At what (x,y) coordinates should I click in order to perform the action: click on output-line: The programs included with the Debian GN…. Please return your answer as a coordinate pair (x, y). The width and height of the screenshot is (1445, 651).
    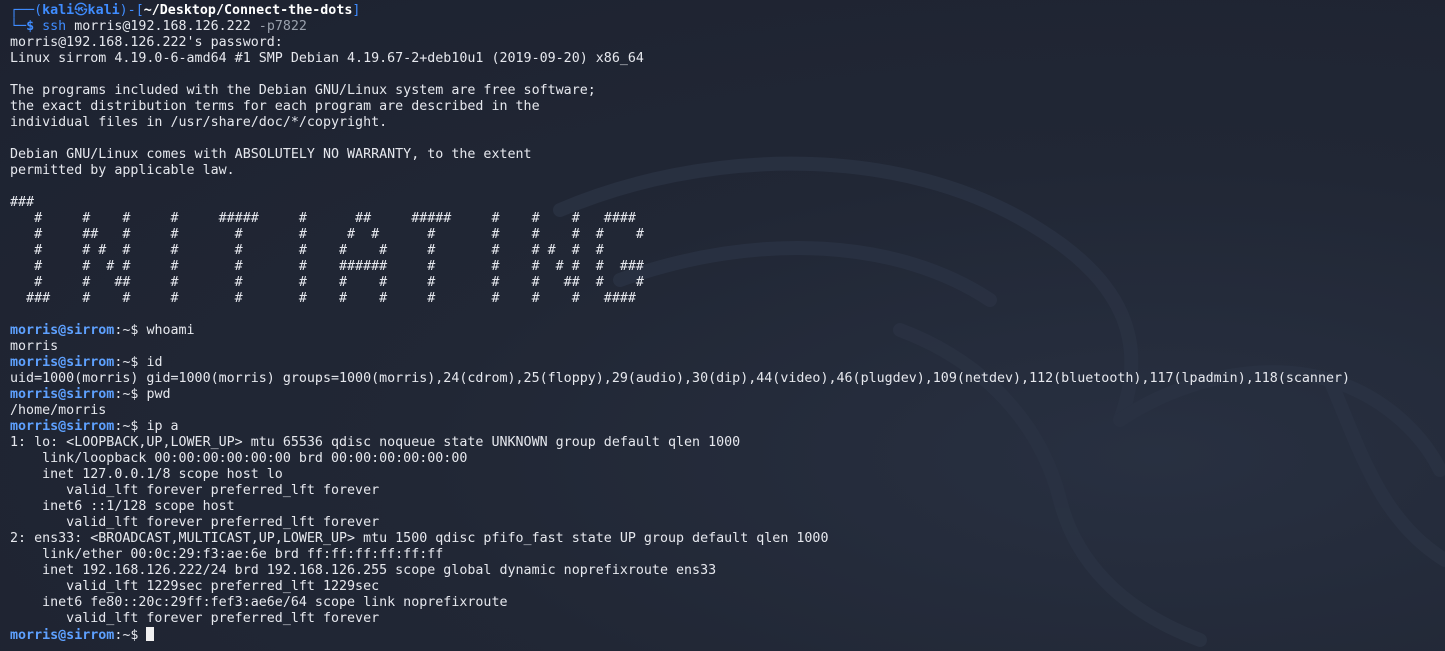
    Looking at the image, I should click on (303, 90).